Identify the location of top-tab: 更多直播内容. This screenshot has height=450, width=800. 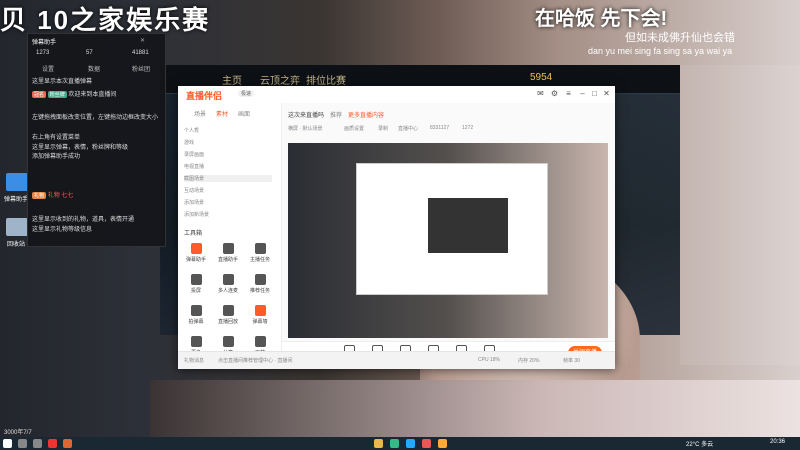
(366, 114).